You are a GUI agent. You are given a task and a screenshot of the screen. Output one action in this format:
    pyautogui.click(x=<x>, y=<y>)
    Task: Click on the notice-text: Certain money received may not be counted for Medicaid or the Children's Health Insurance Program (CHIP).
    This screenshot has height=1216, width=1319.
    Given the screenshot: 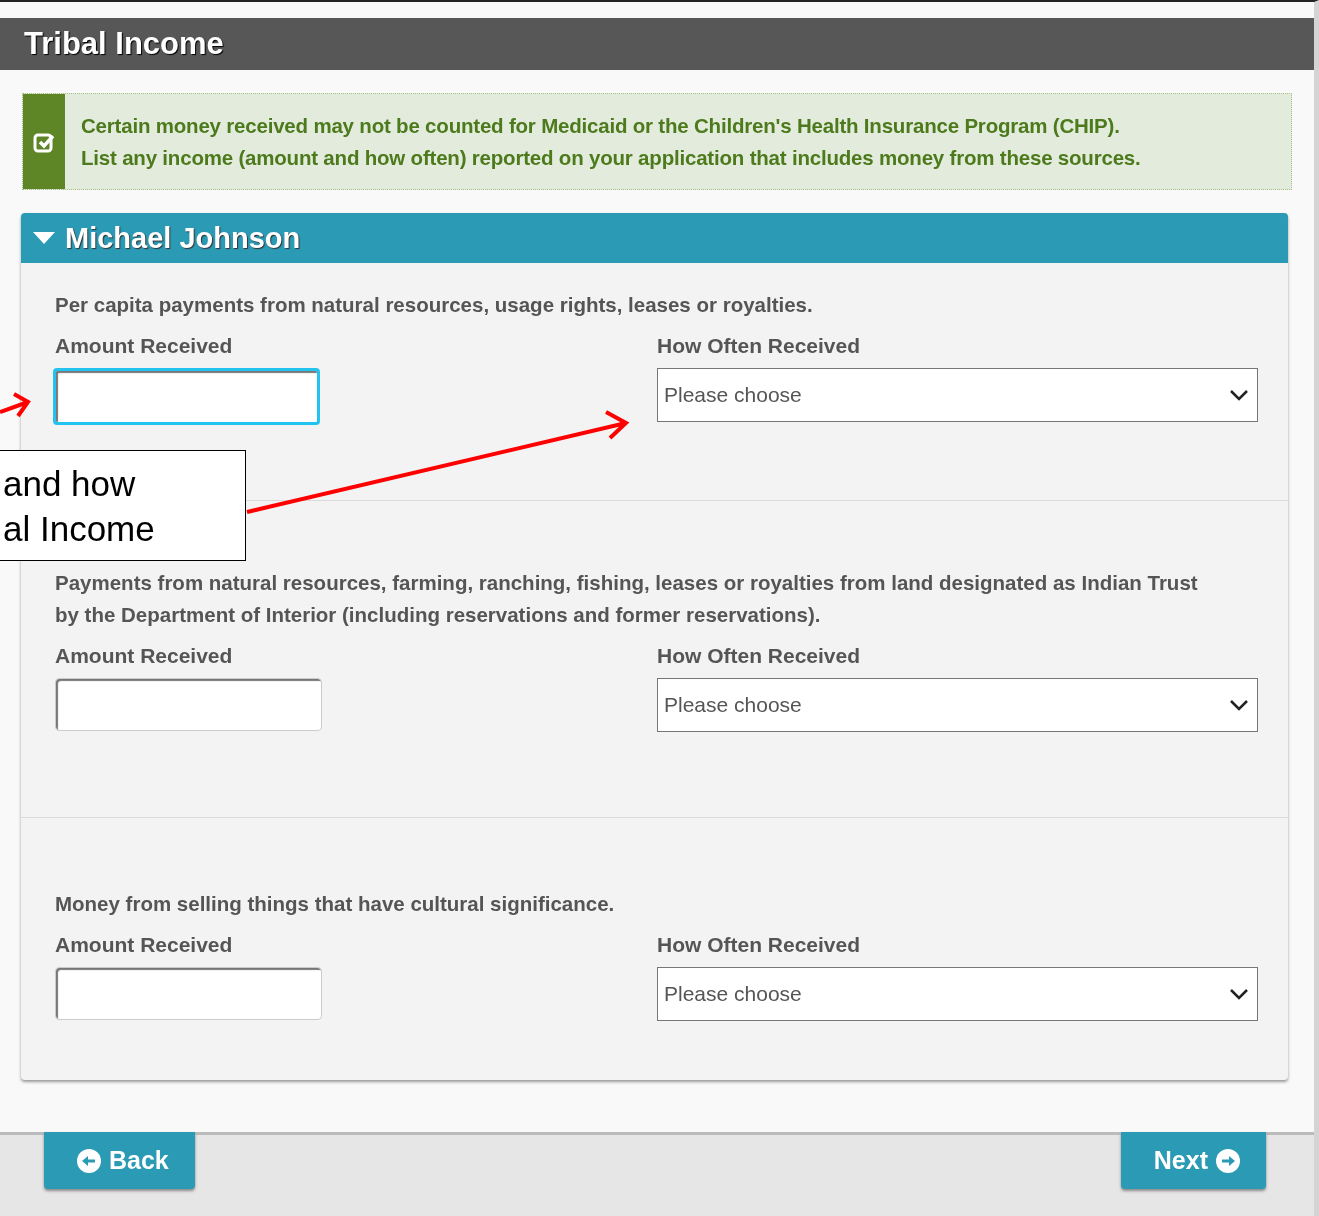 What is the action you would take?
    pyautogui.click(x=601, y=125)
    